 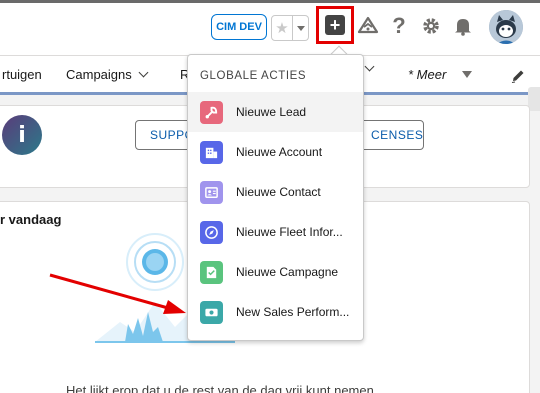 I want to click on menu-header: GLOBALE ACTIES, so click(x=253, y=76).